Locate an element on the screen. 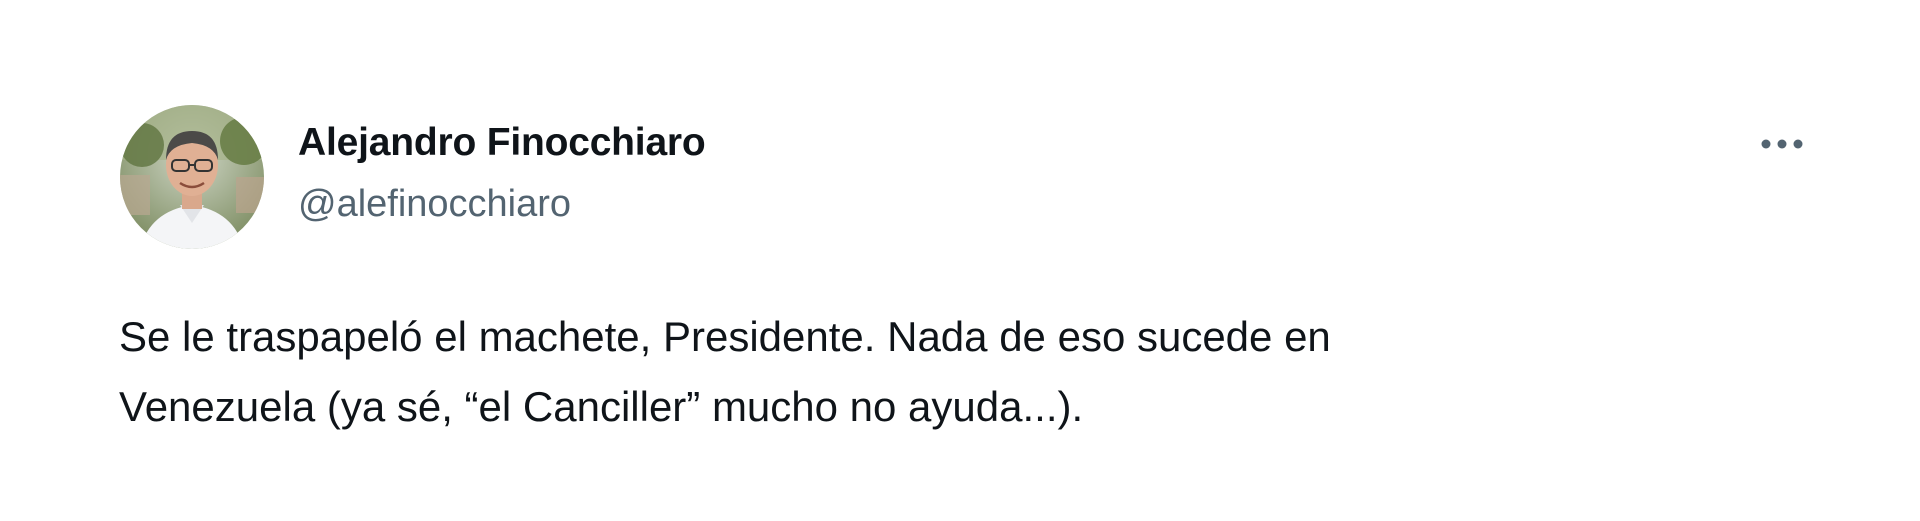 The image size is (1920, 521). more-options-button is located at coordinates (1782, 144).